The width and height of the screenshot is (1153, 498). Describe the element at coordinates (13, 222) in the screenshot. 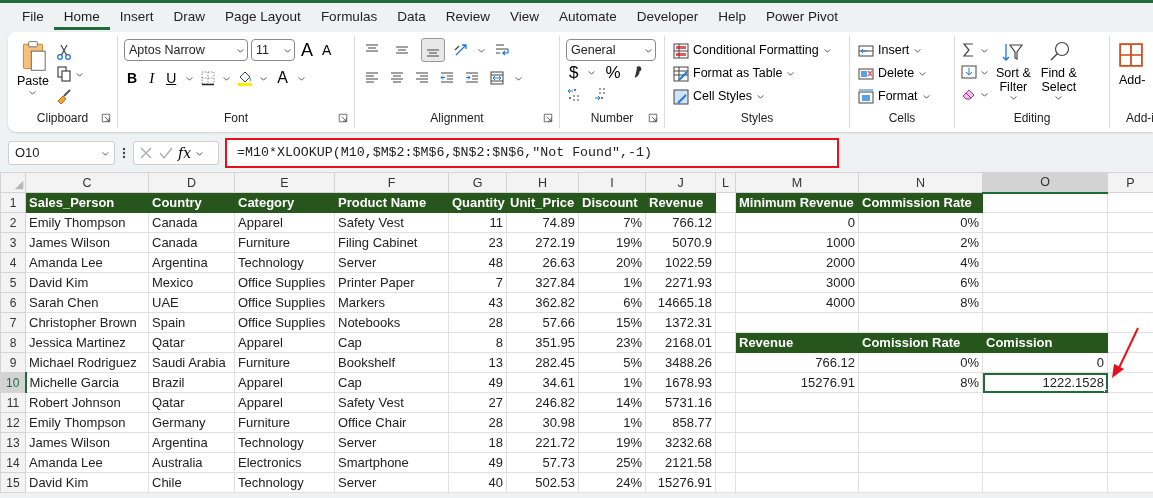

I see `row-number: 2` at that location.